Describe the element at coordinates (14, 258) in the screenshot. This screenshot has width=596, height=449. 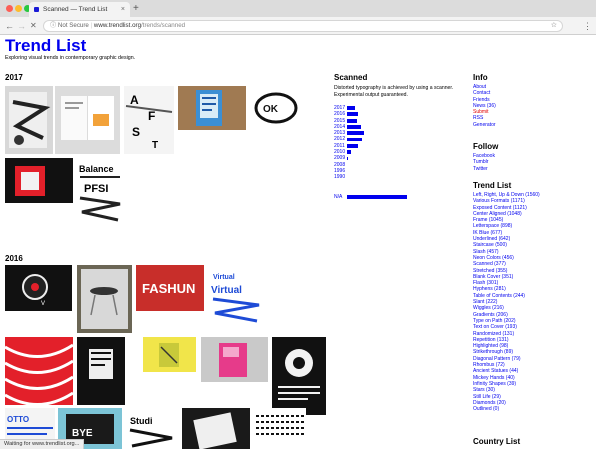
I see `year-heading-2016: 2016` at that location.